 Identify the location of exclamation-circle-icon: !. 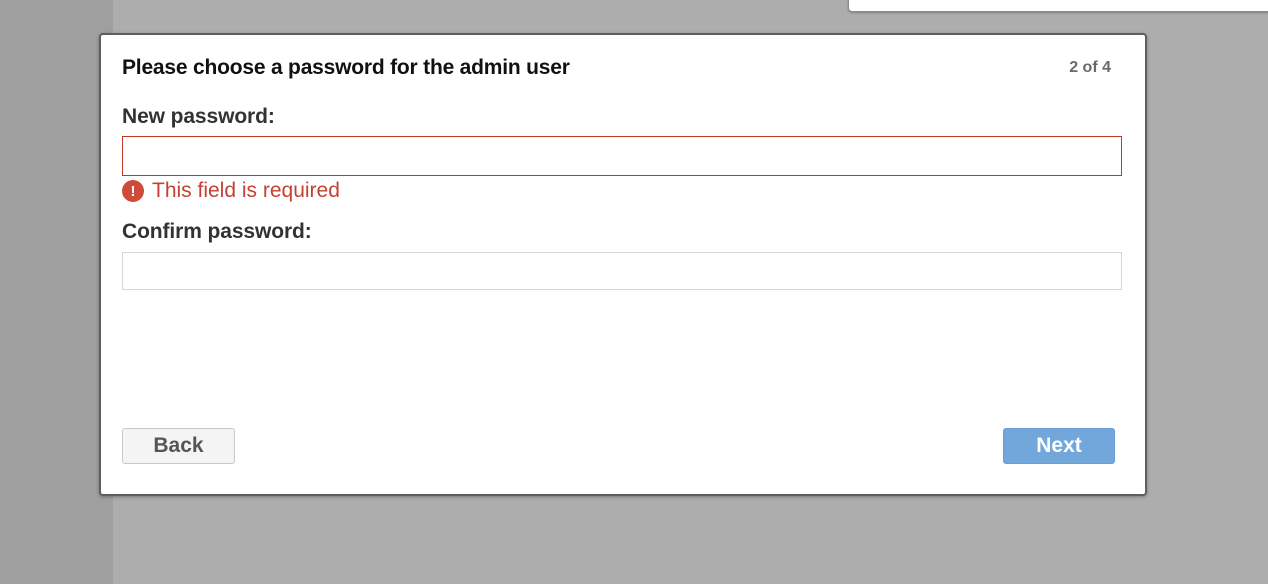
(133, 191).